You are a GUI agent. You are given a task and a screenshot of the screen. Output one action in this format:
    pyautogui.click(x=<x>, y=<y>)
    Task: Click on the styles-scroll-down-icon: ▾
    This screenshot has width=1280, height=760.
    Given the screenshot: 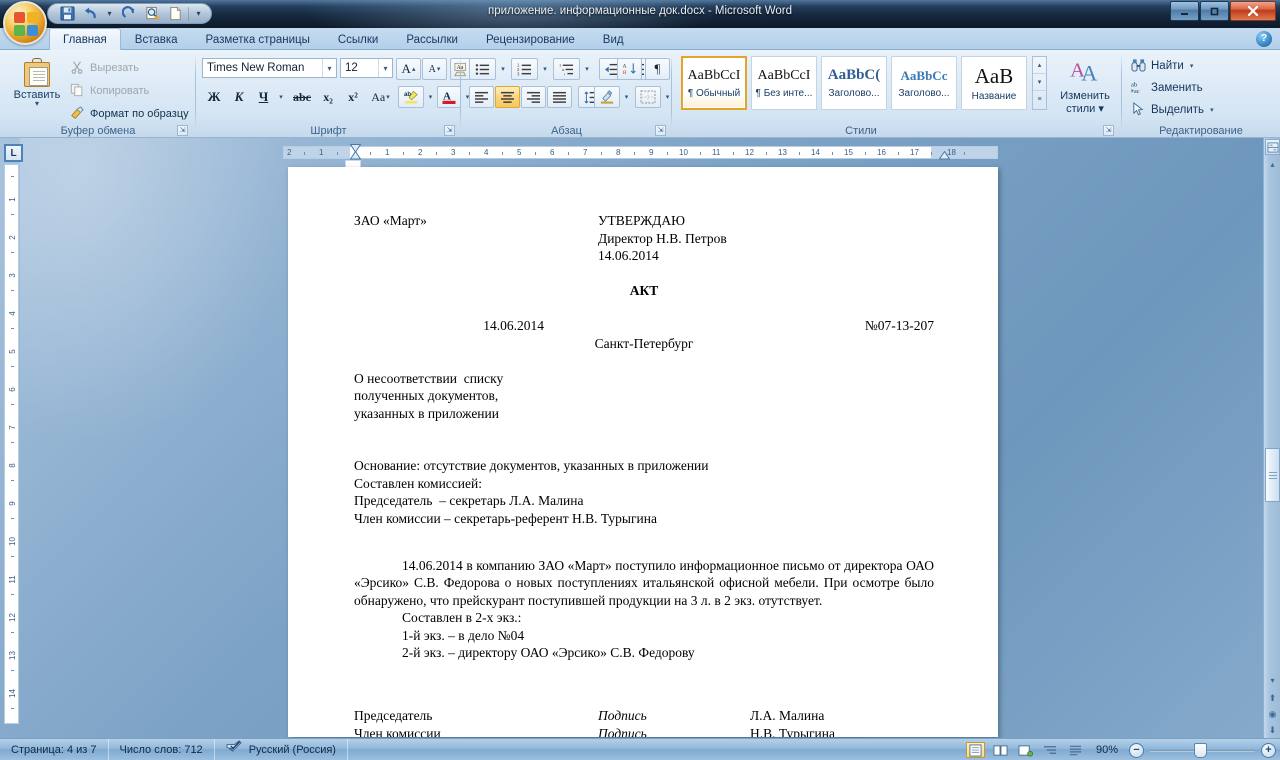 What is the action you would take?
    pyautogui.click(x=1039, y=82)
    